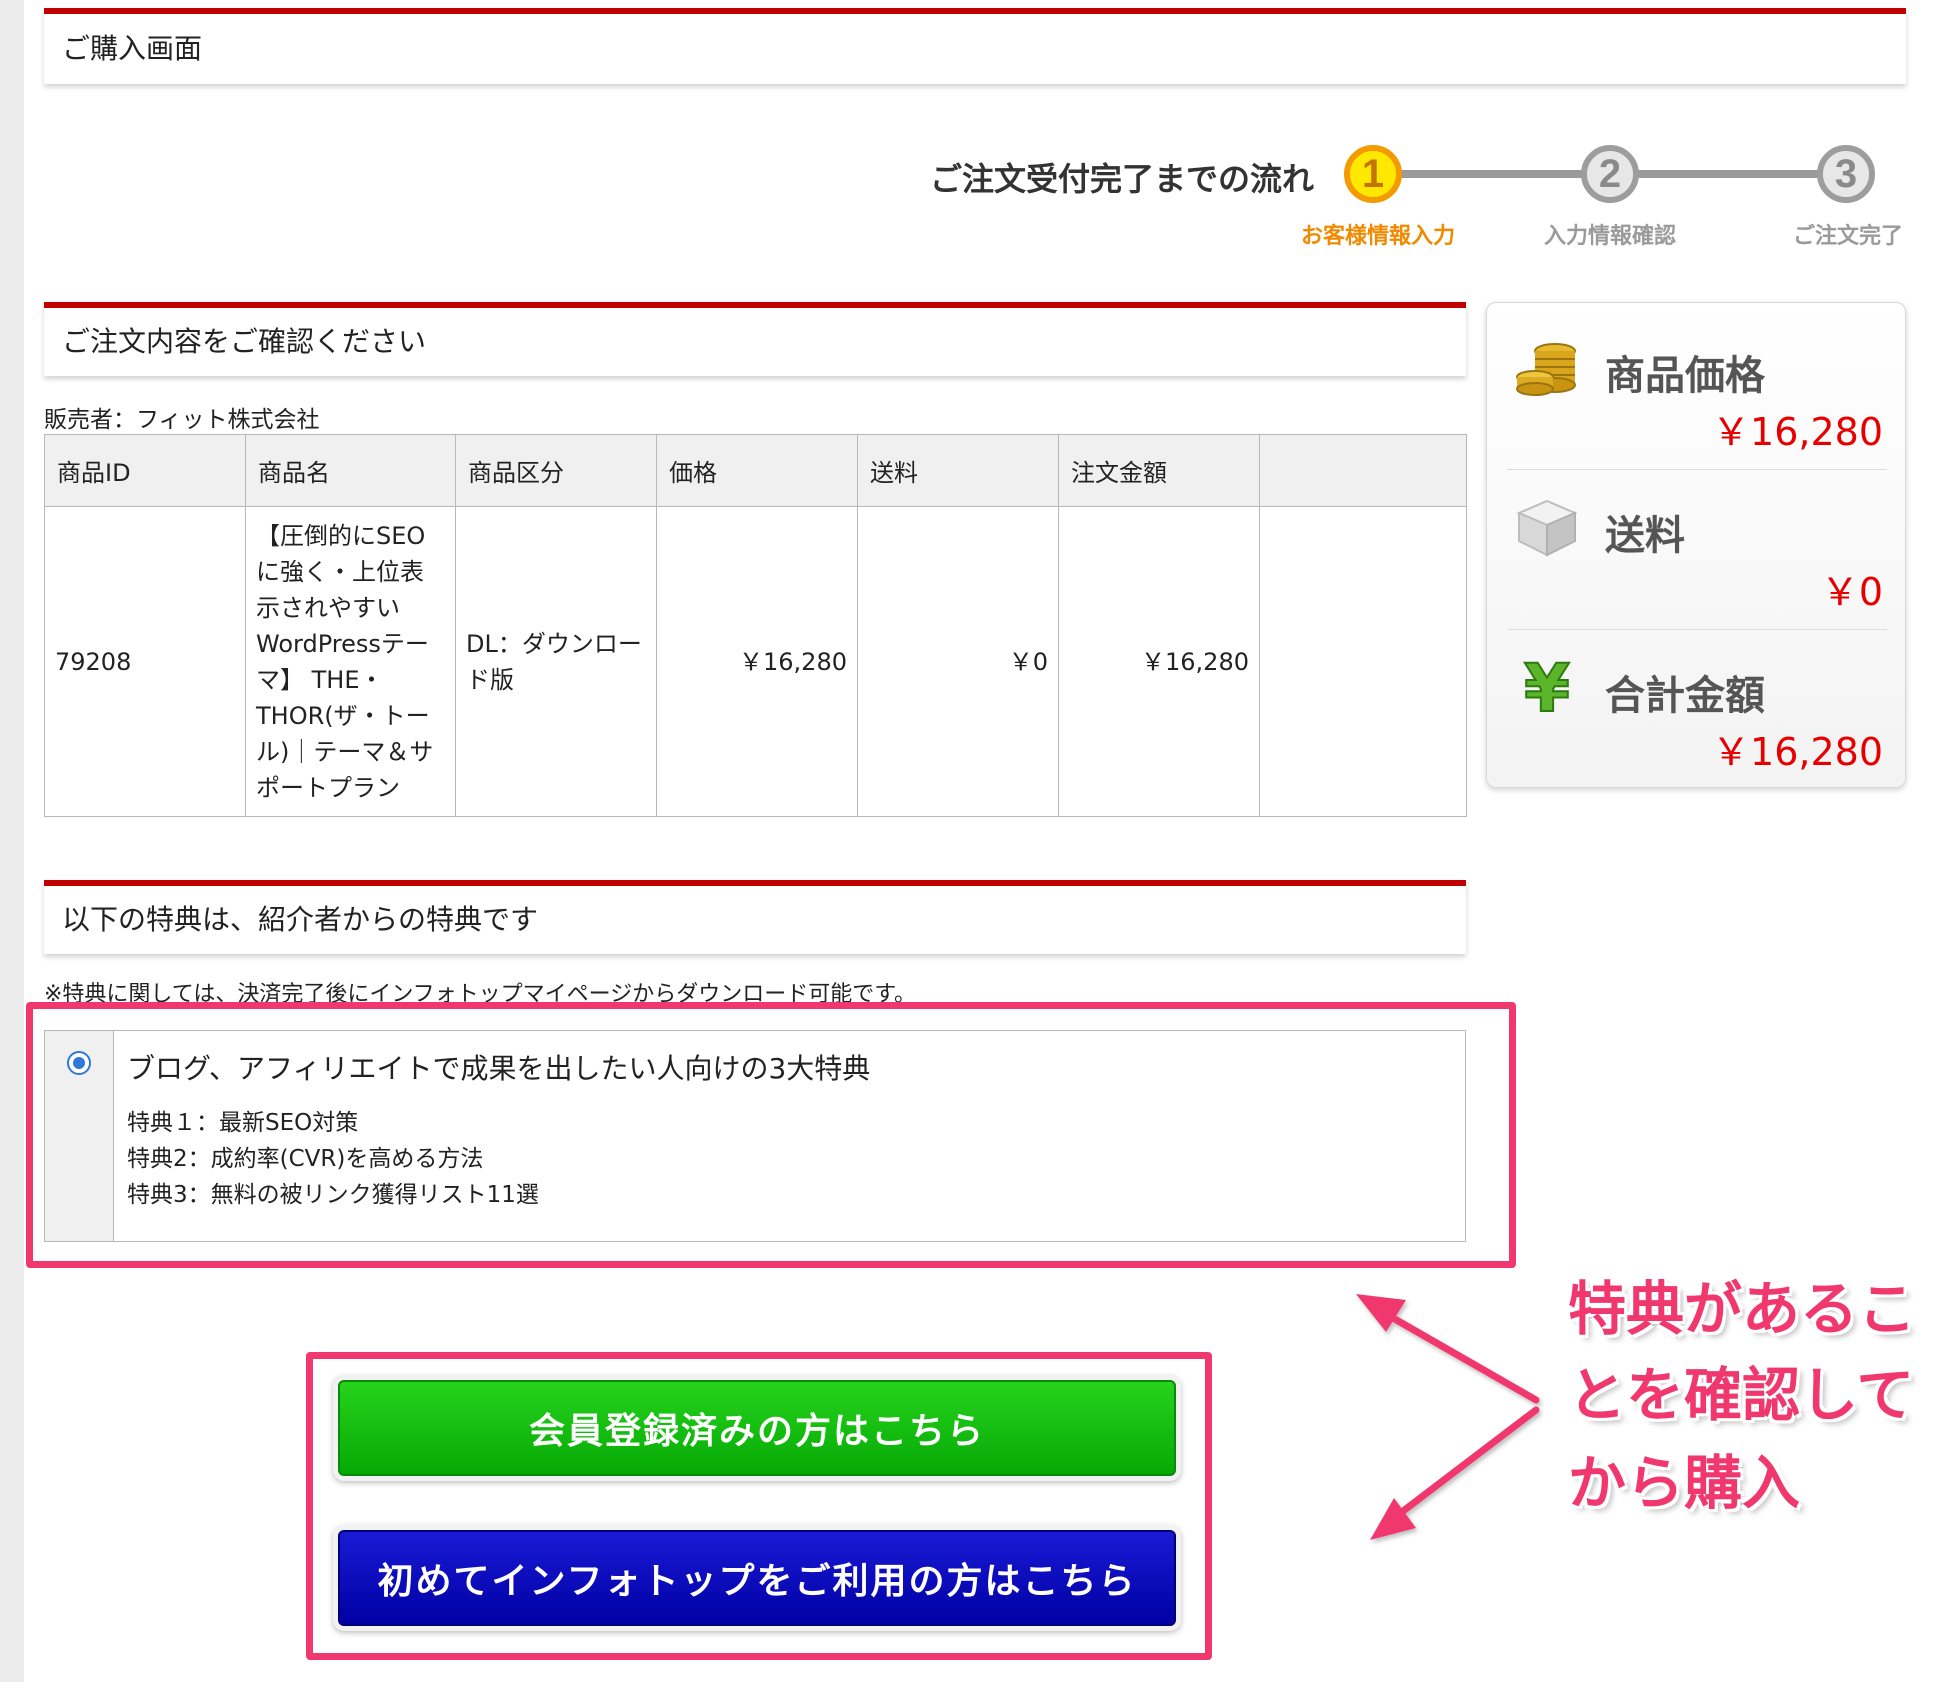  Describe the element at coordinates (1546, 369) in the screenshot. I see `coins-icon` at that location.